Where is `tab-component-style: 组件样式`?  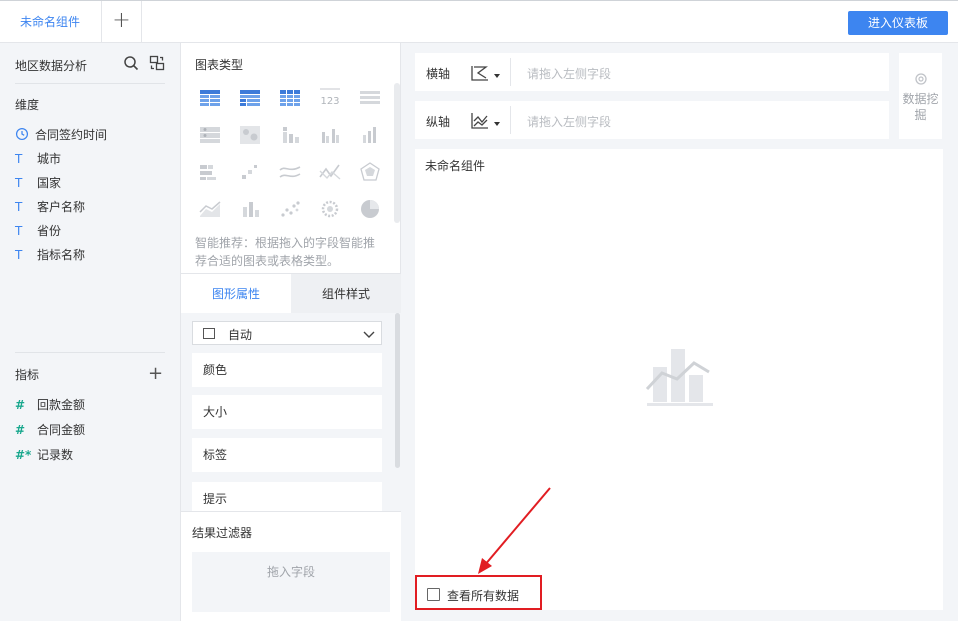 tab-component-style: 组件样式 is located at coordinates (346, 294).